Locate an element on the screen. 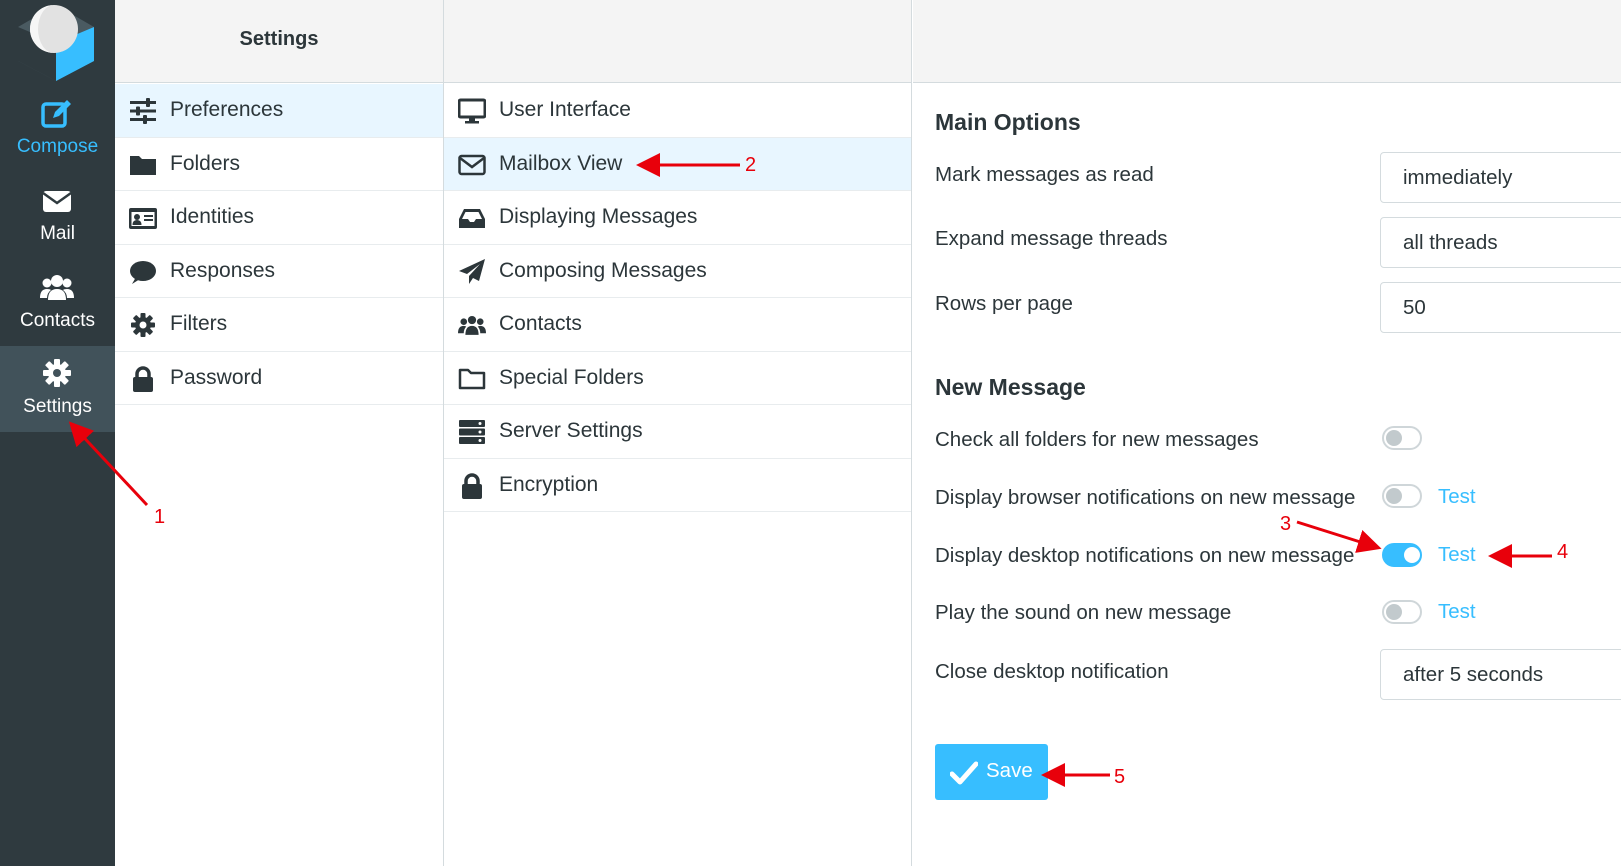  section-item-encryption: Encryption is located at coordinates (677, 485).